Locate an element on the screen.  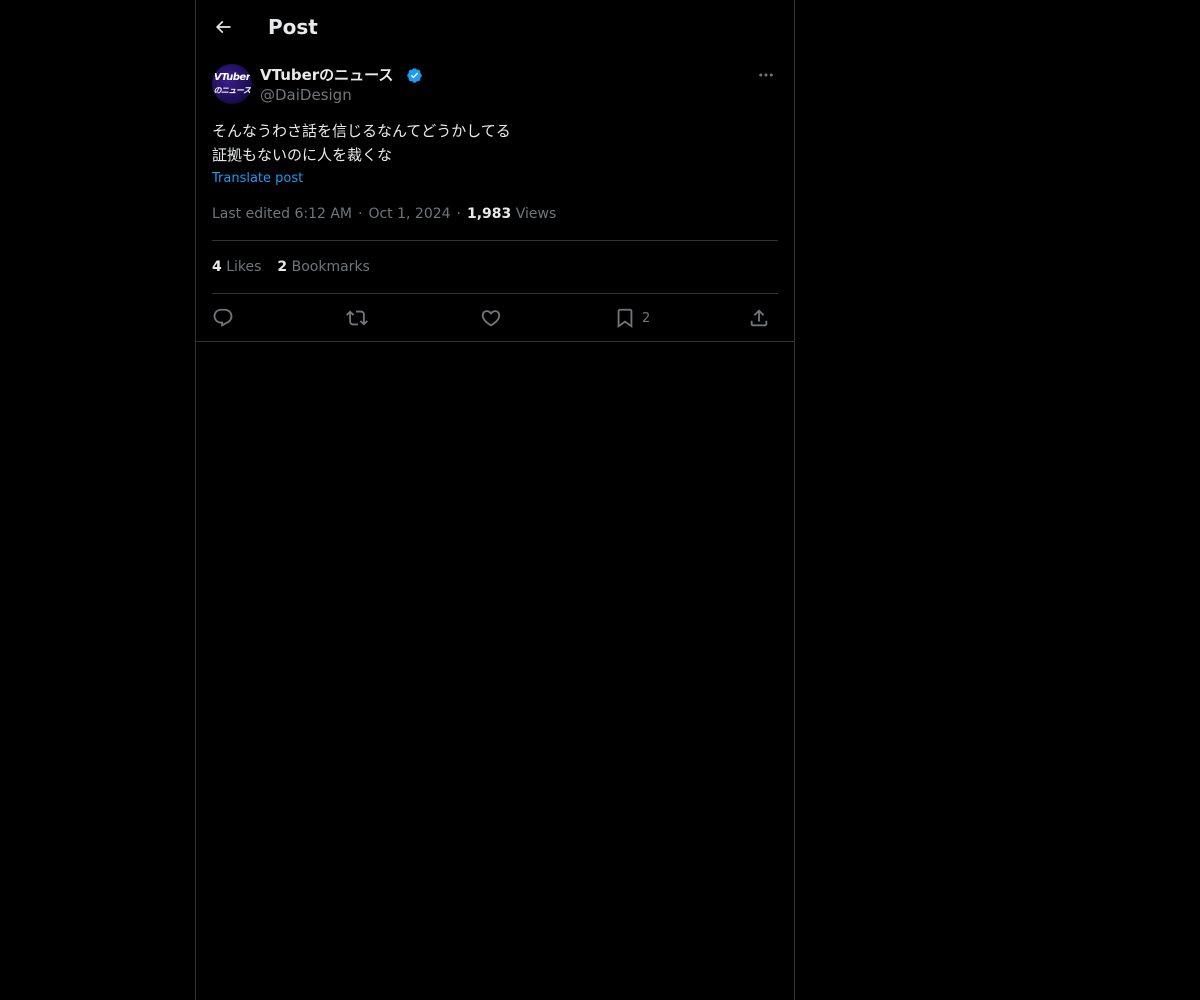
repost-icon is located at coordinates (357, 318).